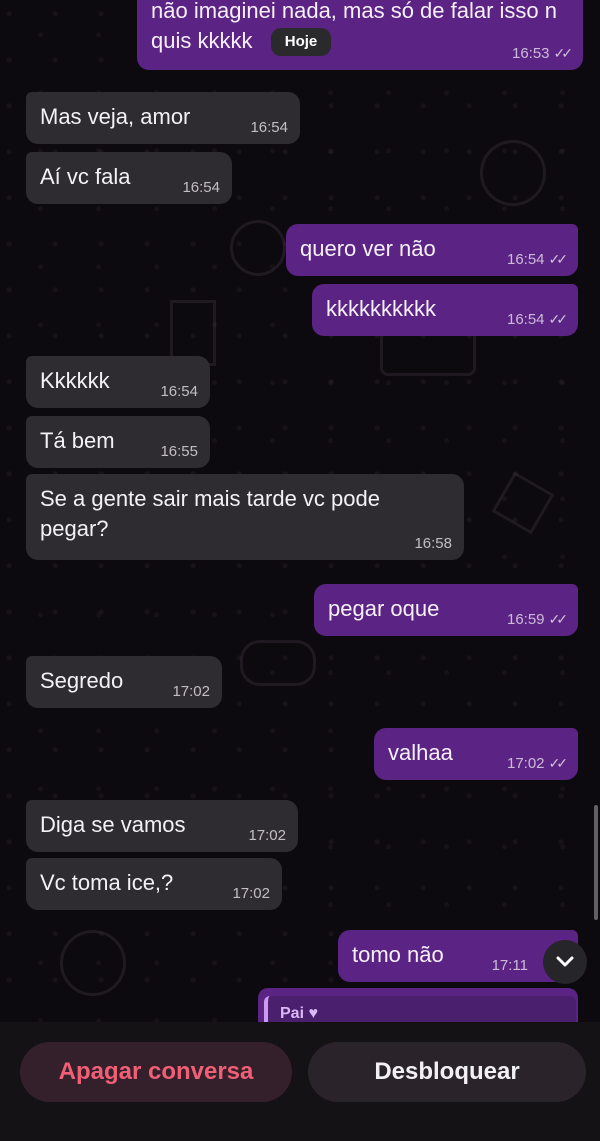  I want to click on message-bubble-incoming: Aí vc fala 16:54, so click(129, 178).